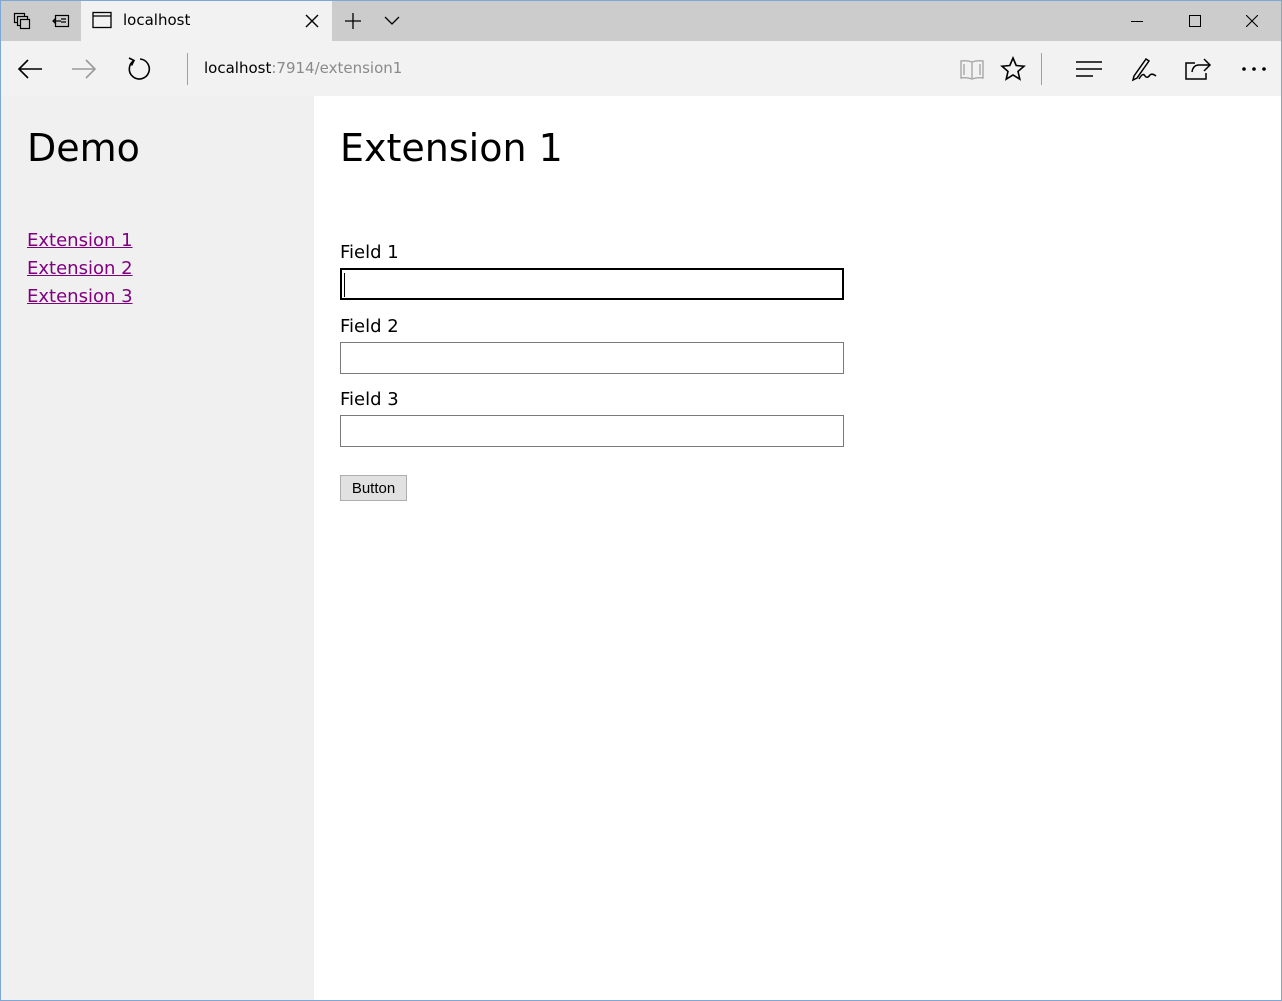 This screenshot has height=1001, width=1282. What do you see at coordinates (337, 68) in the screenshot?
I see `url-path: :7914/extension1` at bounding box center [337, 68].